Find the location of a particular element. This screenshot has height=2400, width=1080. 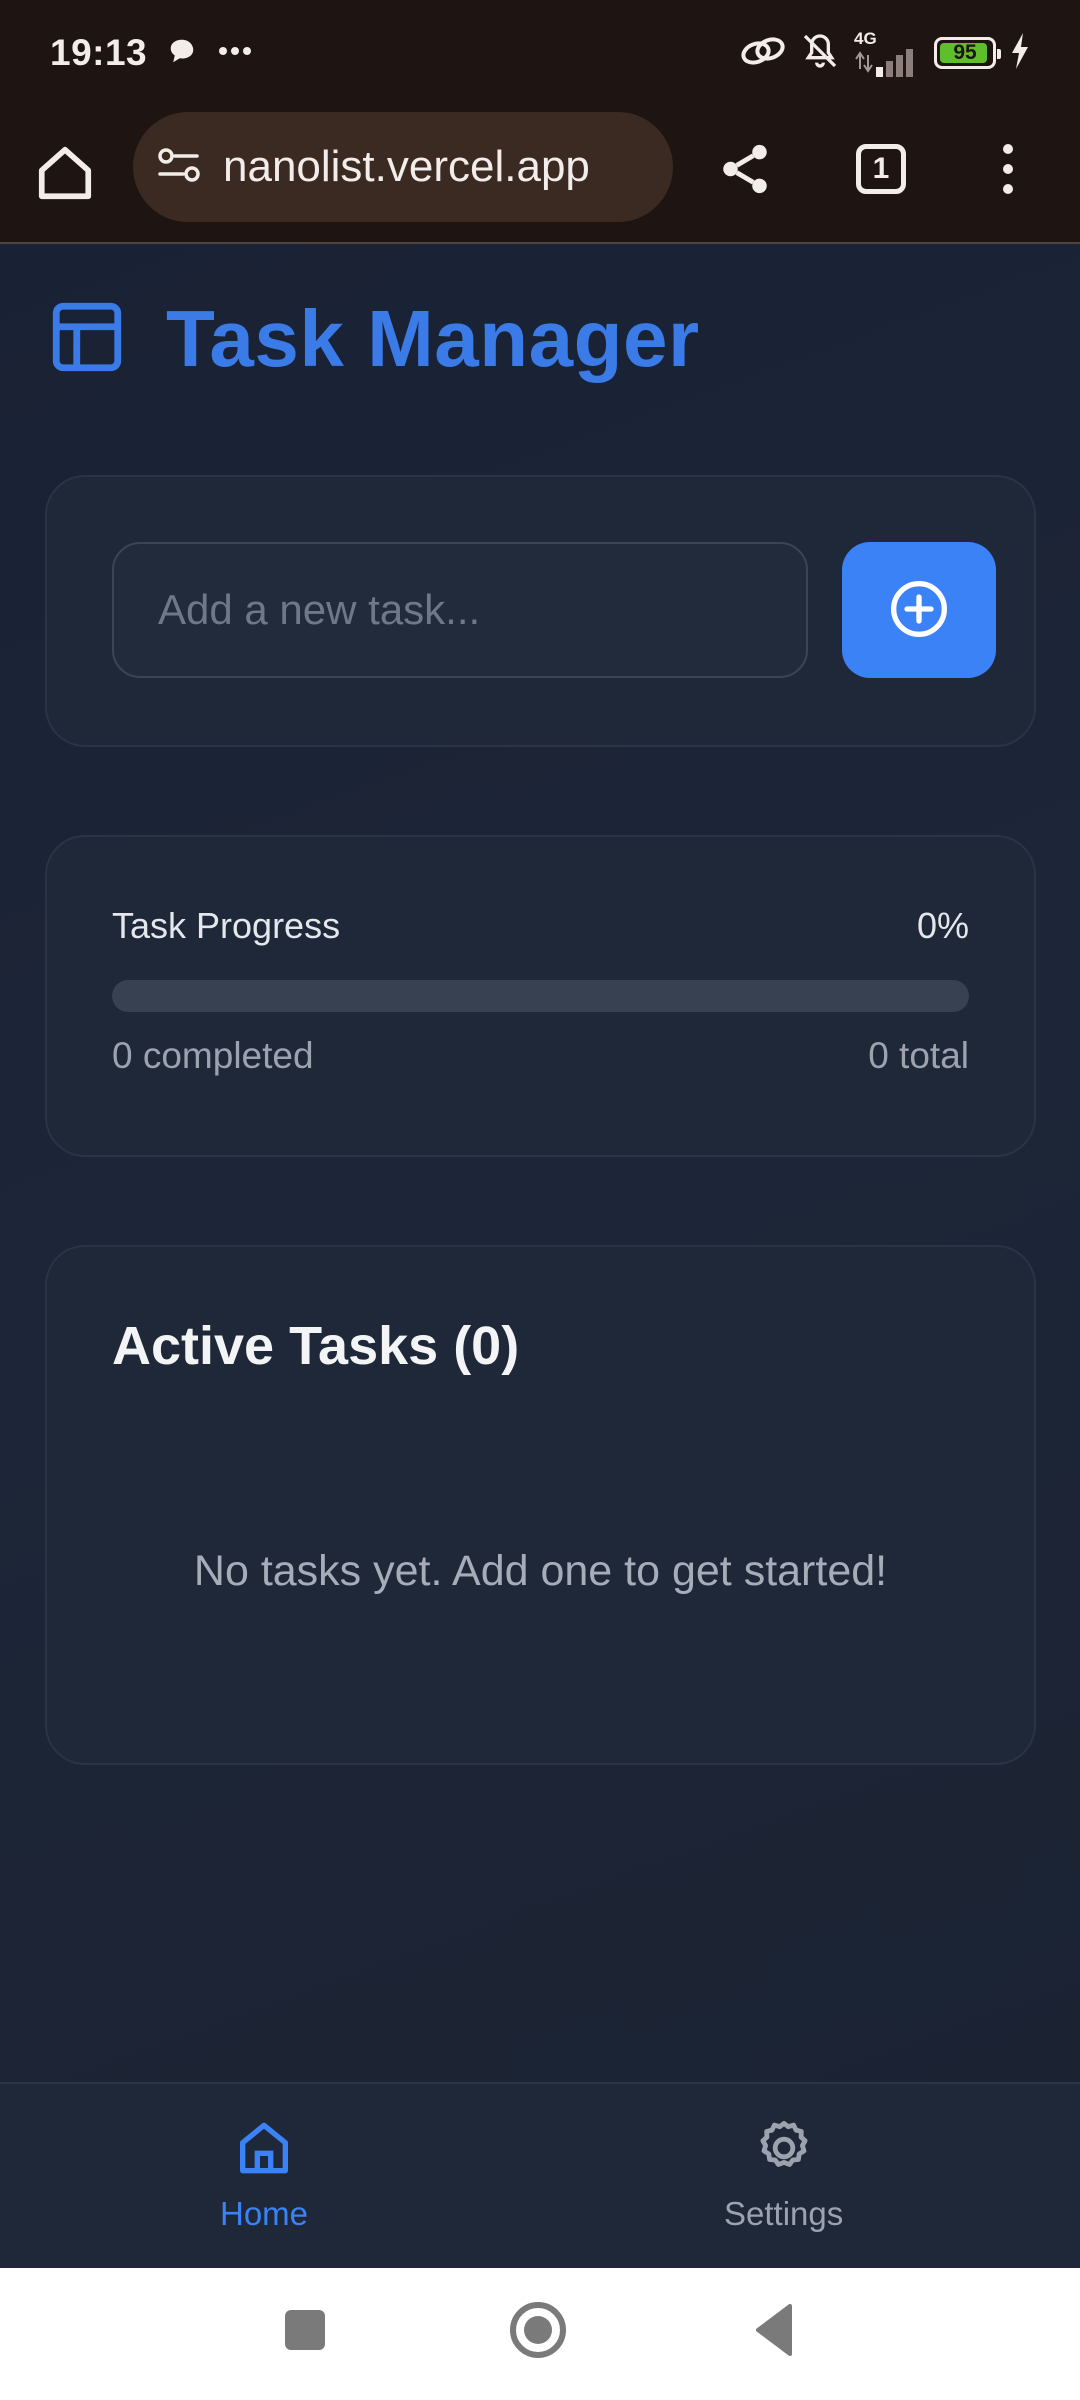

system-nav-bar is located at coordinates (540, 2334).